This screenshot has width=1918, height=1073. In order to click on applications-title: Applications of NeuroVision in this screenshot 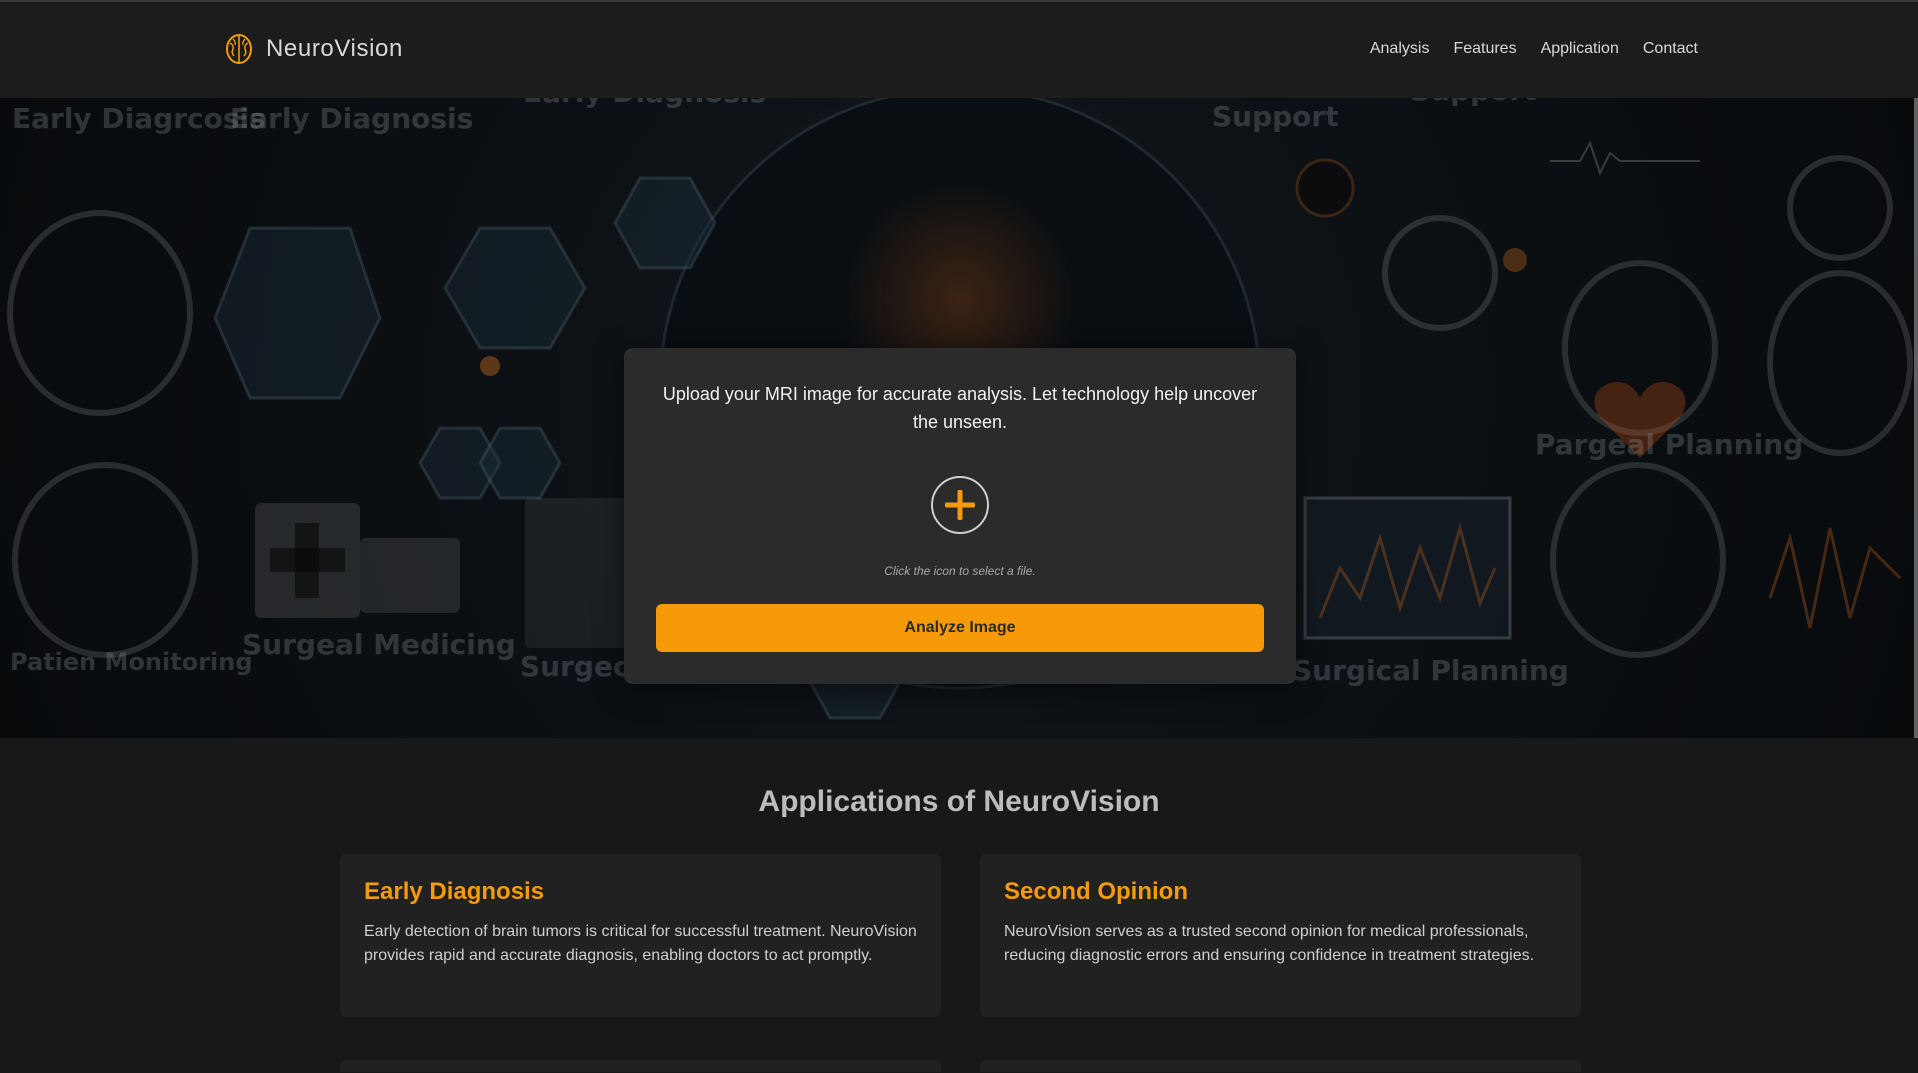, I will do `click(959, 801)`.